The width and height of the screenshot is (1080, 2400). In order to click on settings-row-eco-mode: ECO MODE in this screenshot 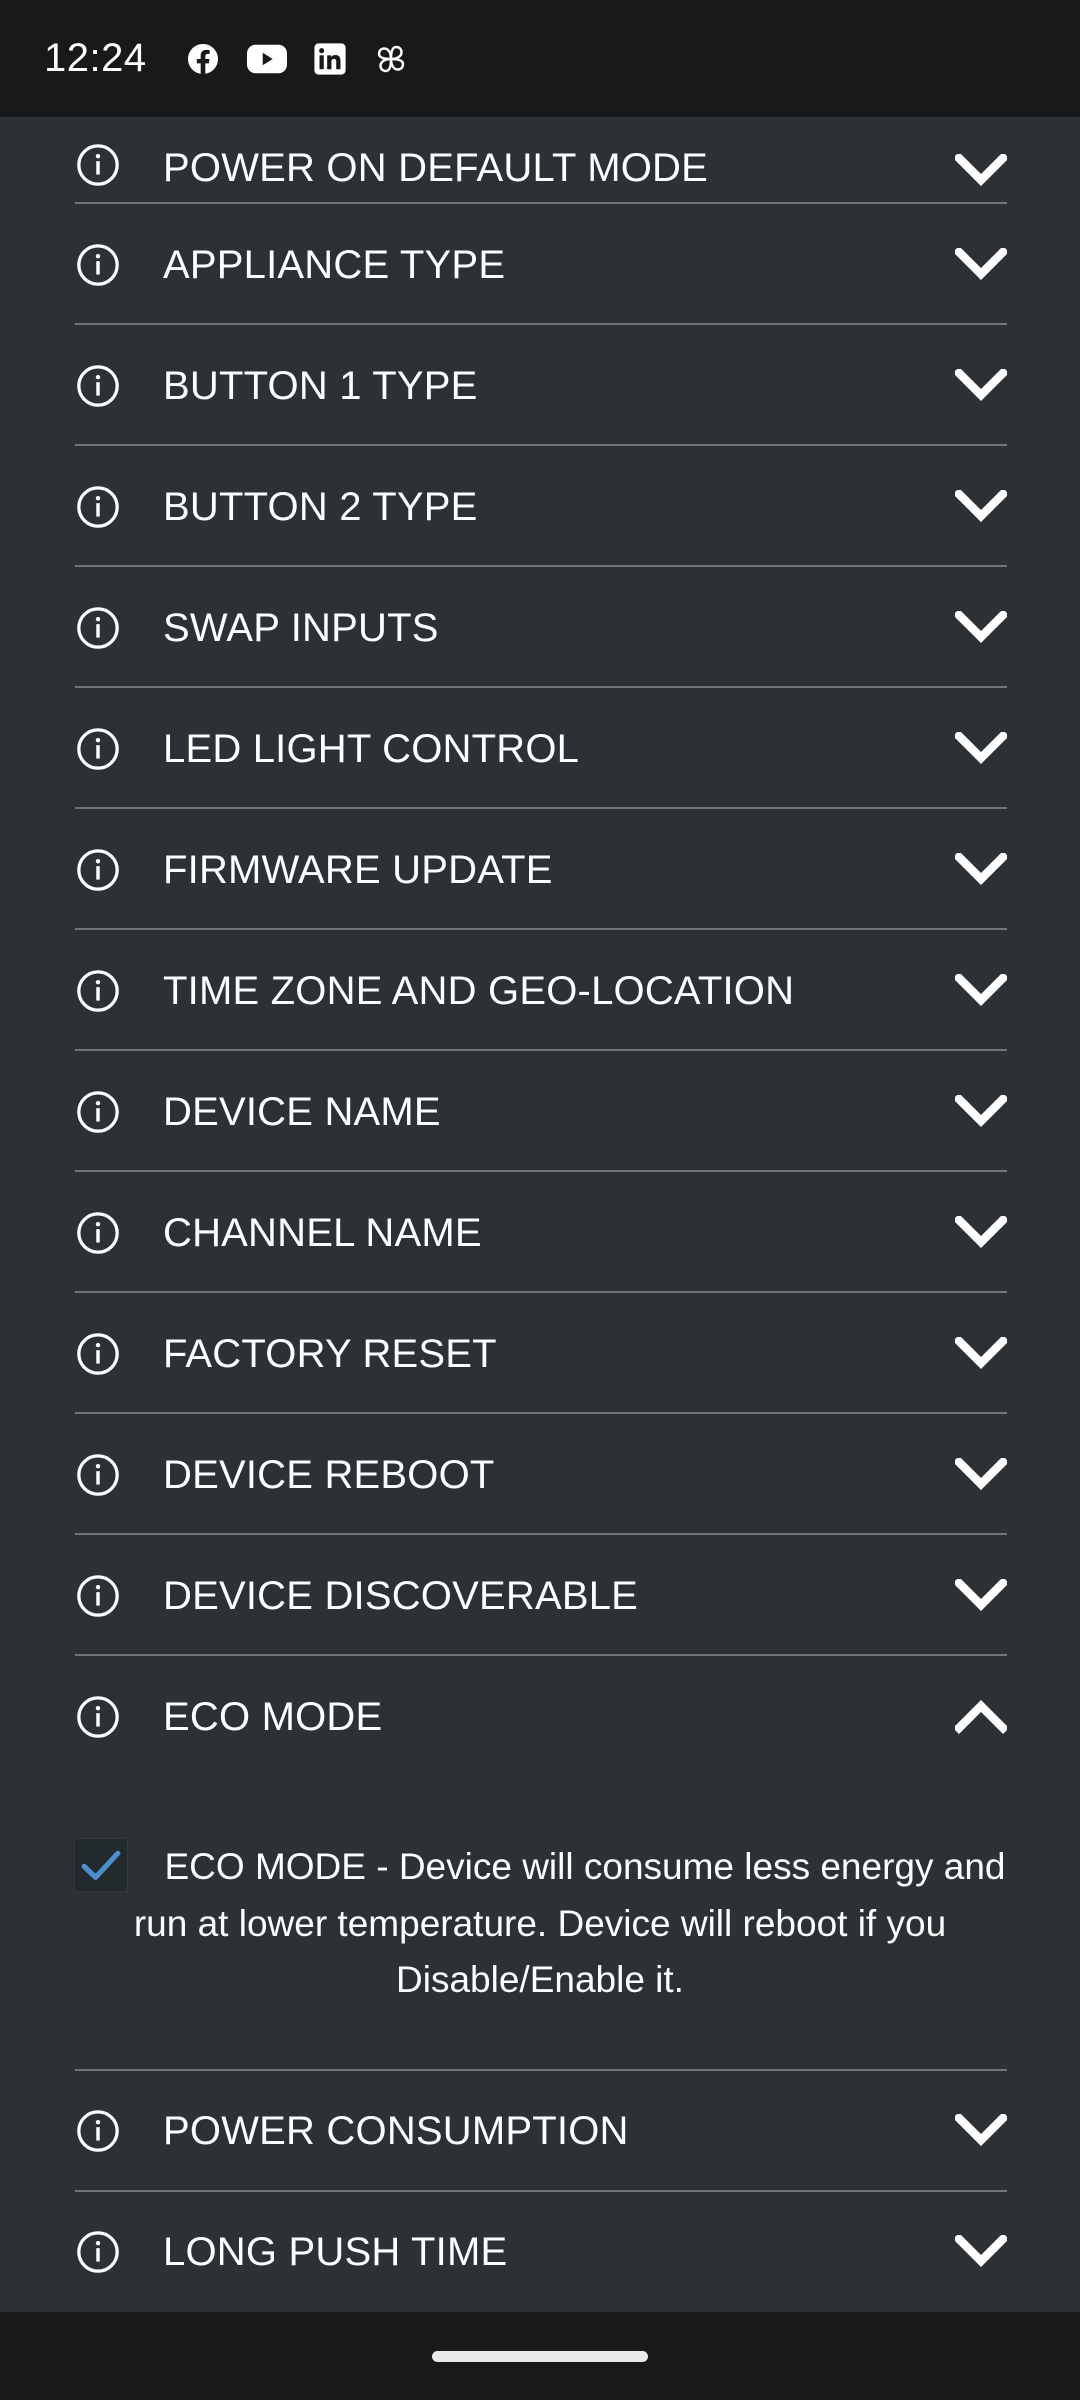, I will do `click(540, 1716)`.